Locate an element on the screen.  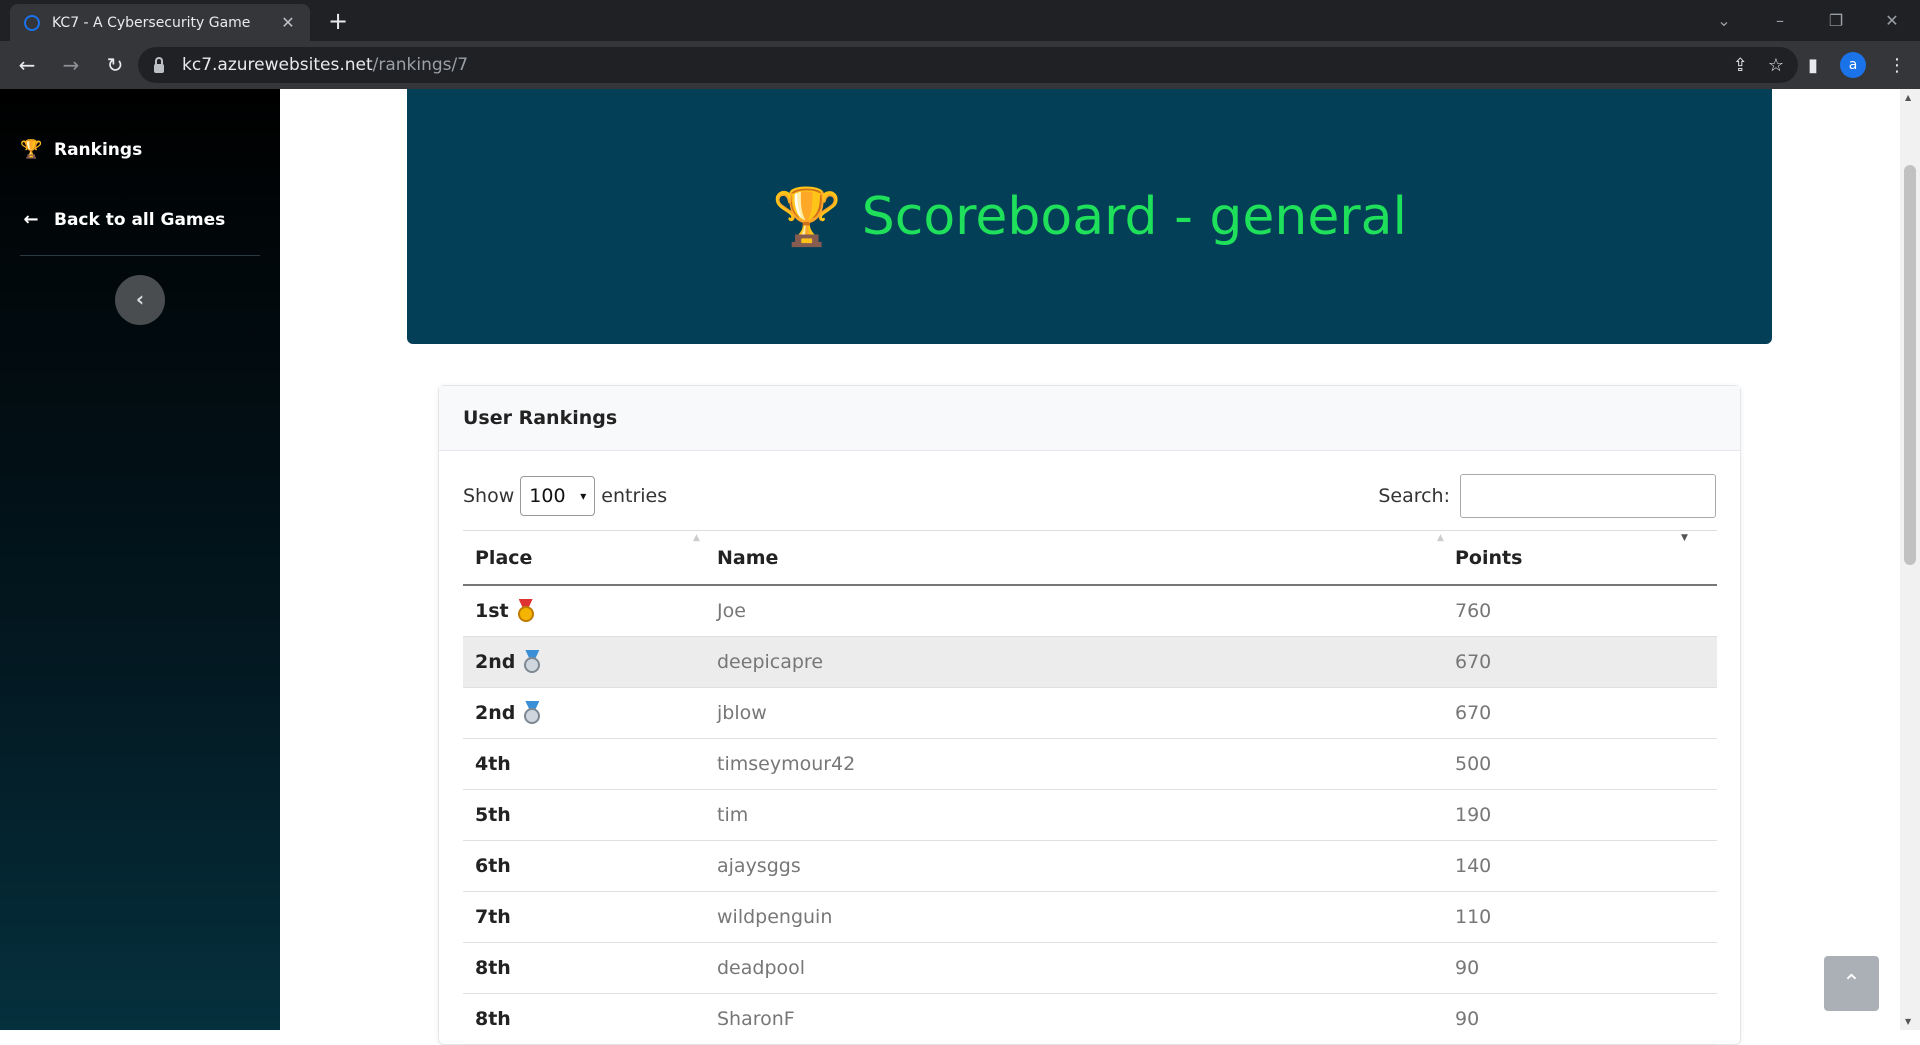
search-label: Search: is located at coordinates (1414, 496).